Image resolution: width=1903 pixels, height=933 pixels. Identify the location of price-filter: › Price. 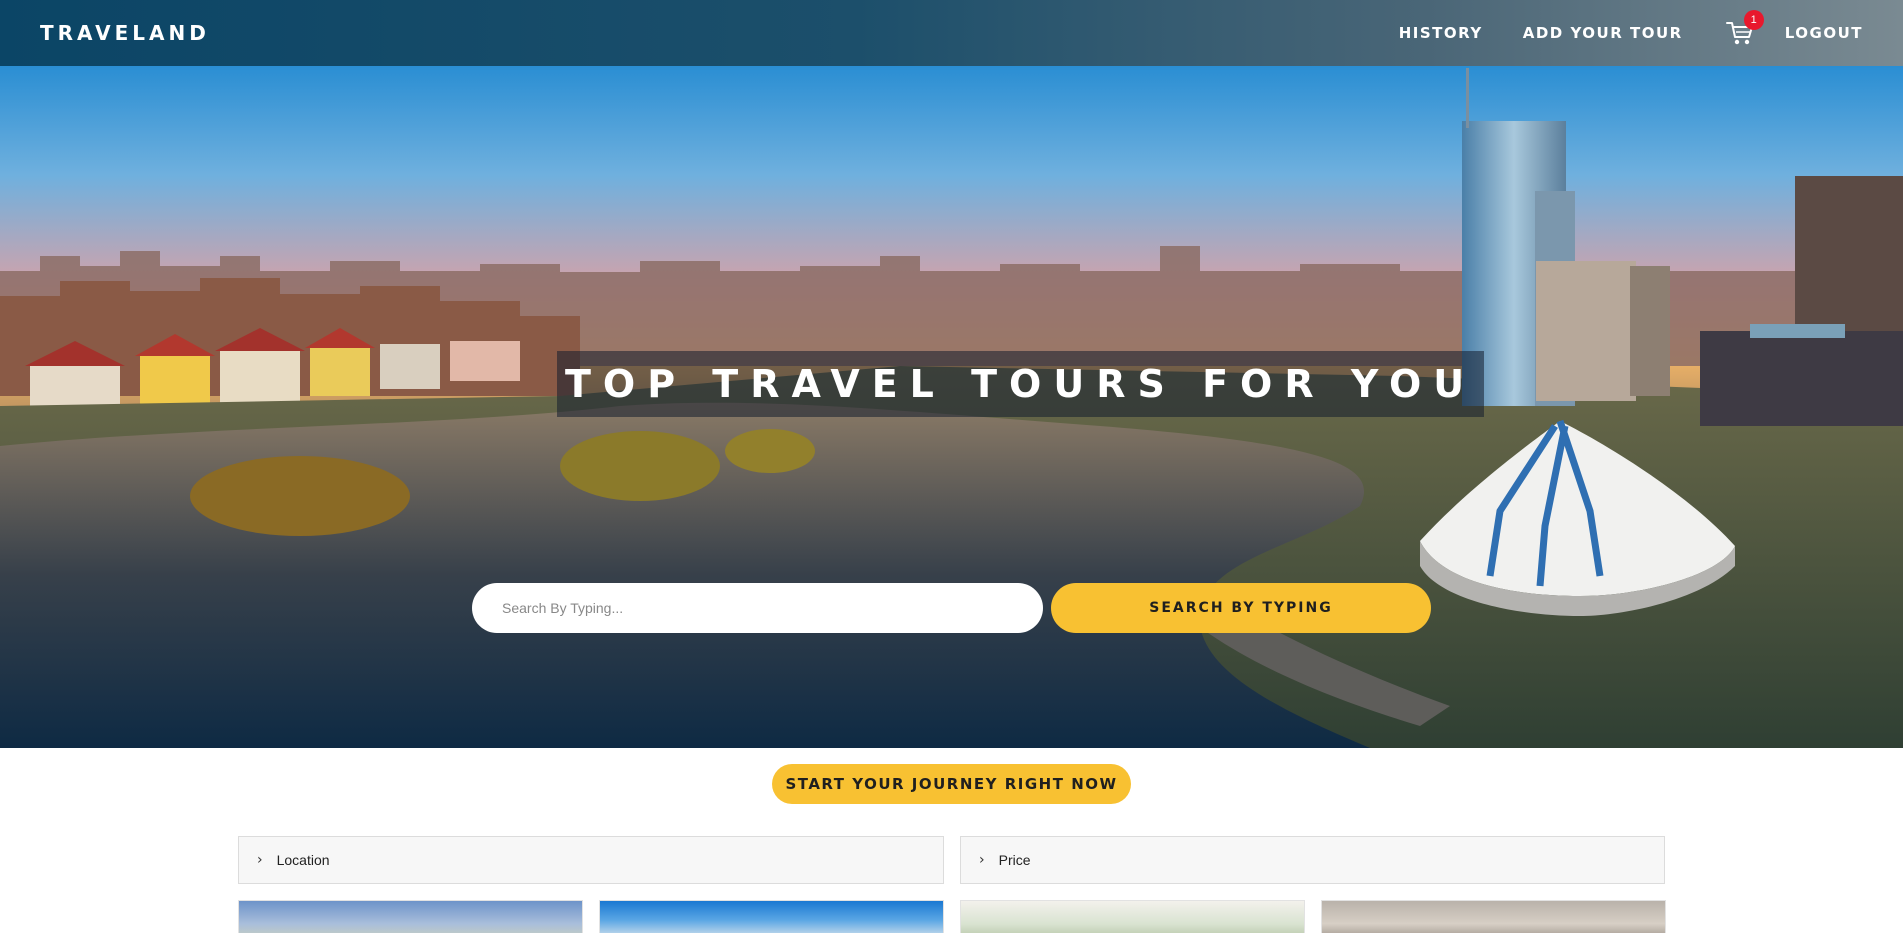
(1312, 860).